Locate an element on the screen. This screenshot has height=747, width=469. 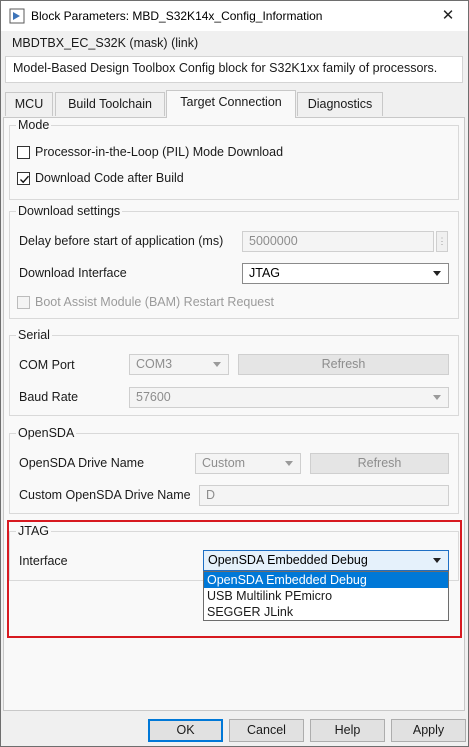
opensda-title: OpenSDA is located at coordinates (46, 433).